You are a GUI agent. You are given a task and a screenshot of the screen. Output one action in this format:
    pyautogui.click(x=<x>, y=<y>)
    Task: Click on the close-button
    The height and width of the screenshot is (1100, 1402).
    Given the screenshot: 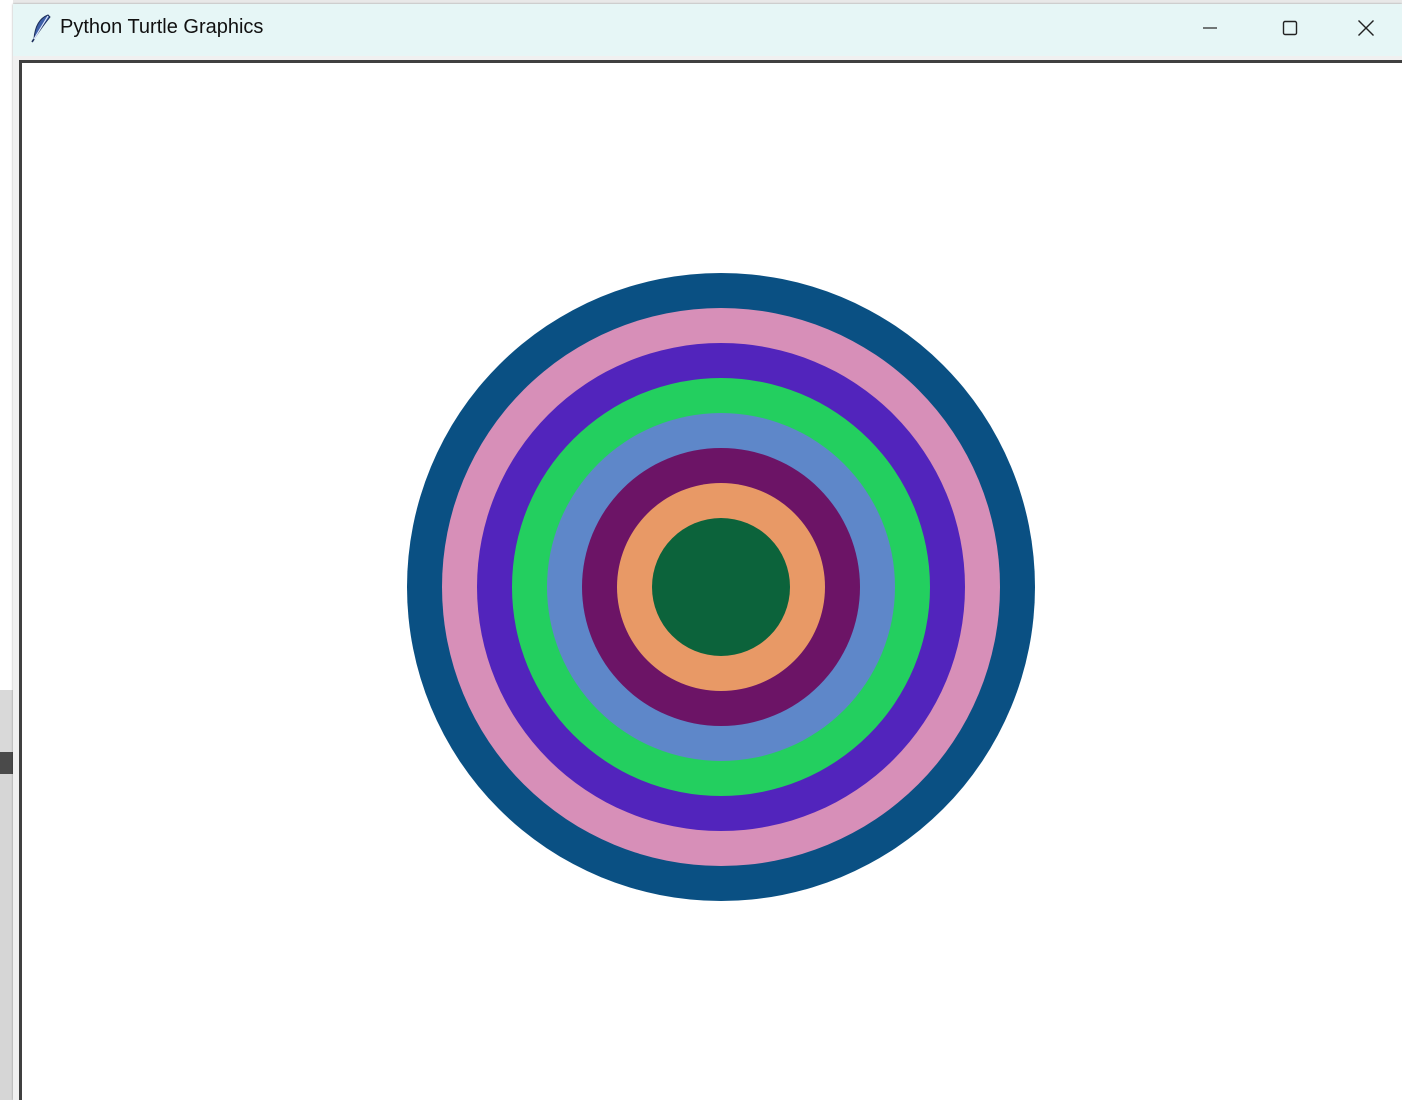 What is the action you would take?
    pyautogui.click(x=1366, y=28)
    